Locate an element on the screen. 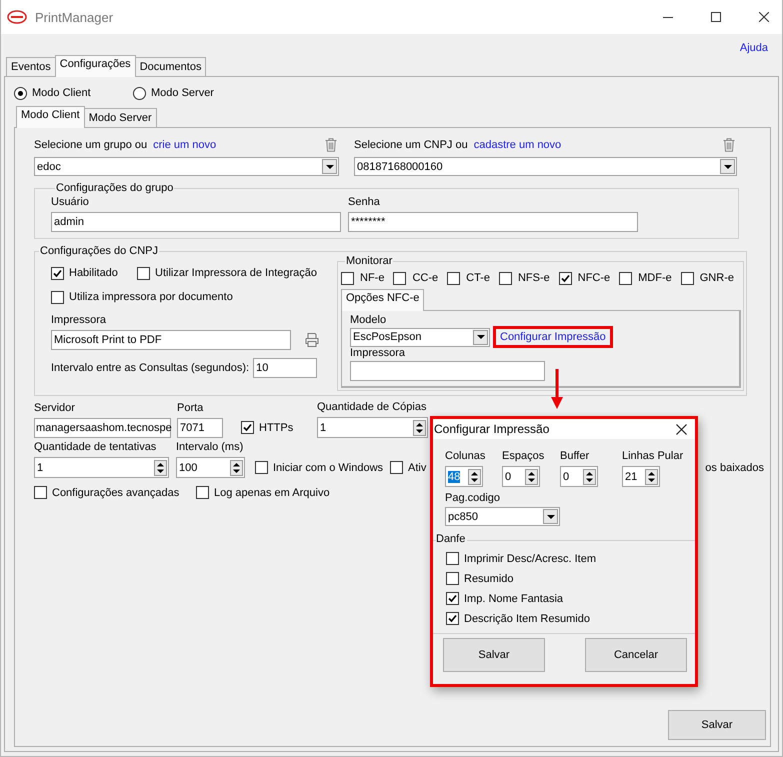  text-field: managersaashom.tecnospe is located at coordinates (102, 428).